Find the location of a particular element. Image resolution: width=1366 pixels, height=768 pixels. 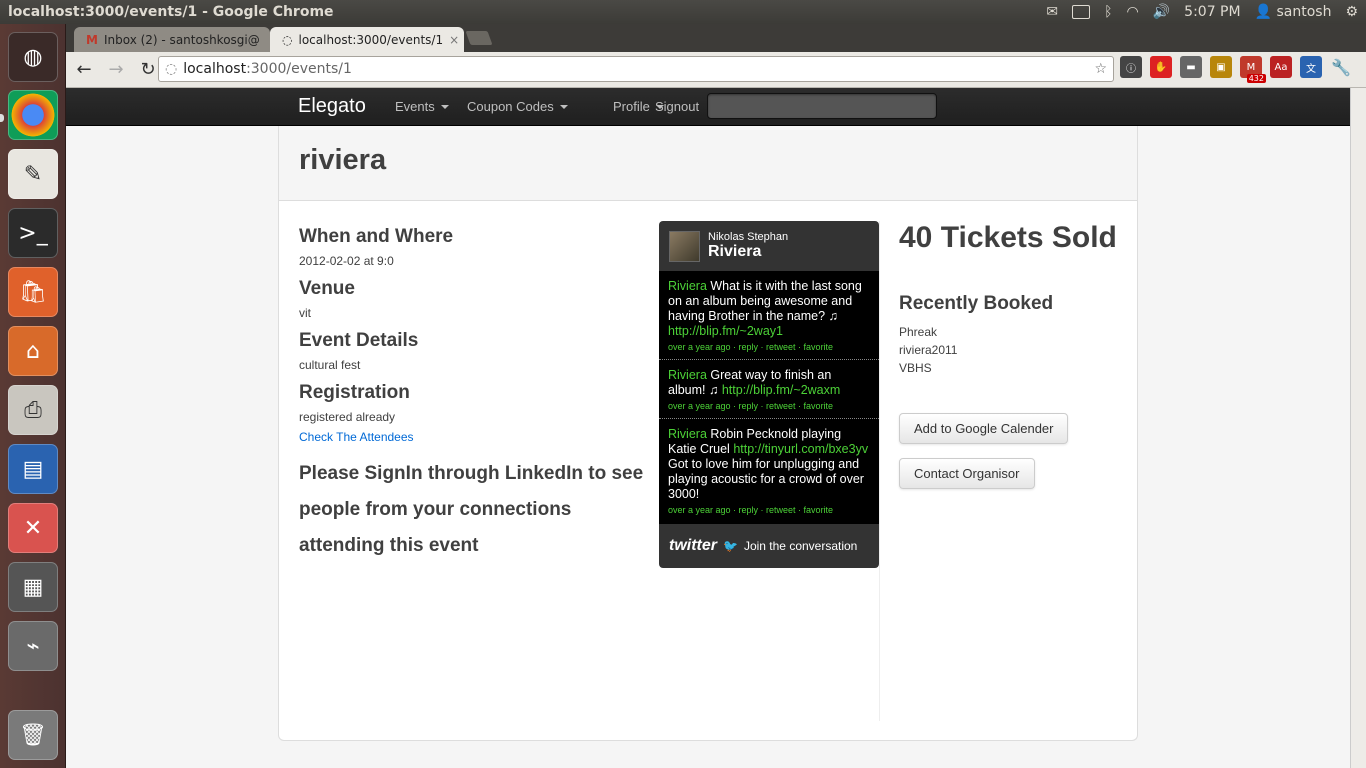

text-editor-icon: ✎ is located at coordinates (33, 174).